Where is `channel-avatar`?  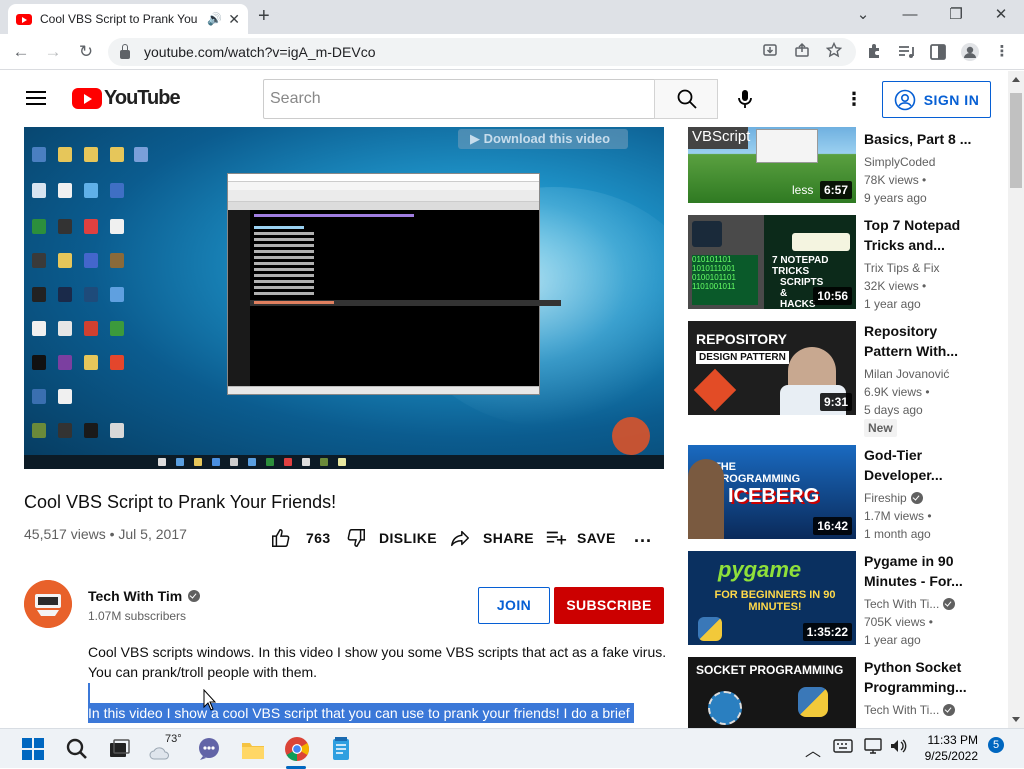
channel-avatar is located at coordinates (48, 604).